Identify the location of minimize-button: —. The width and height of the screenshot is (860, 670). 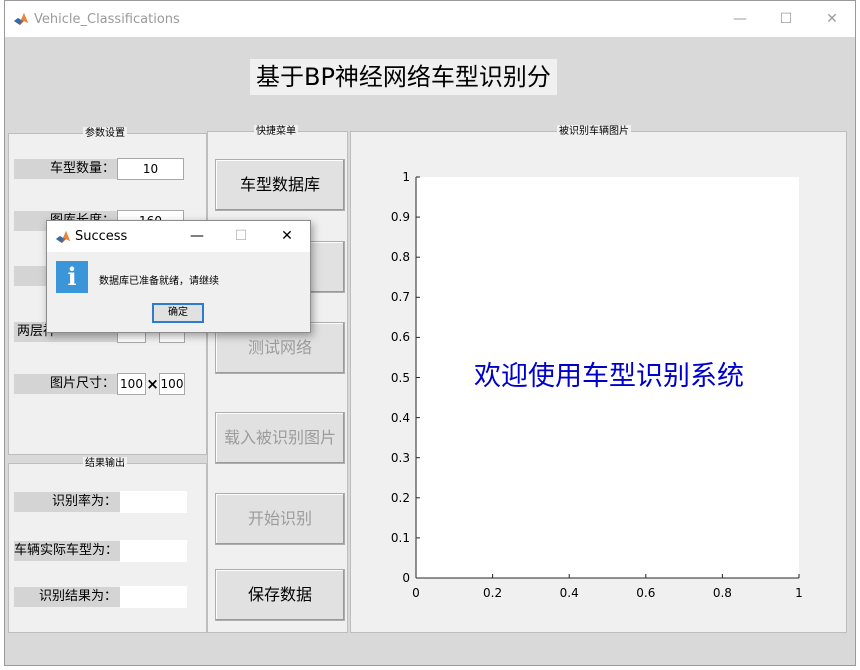
(740, 19).